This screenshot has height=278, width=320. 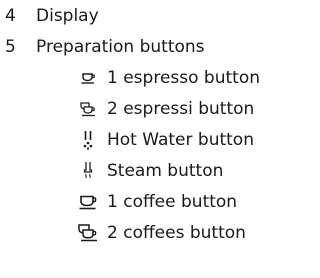 I want to click on item-label: Display, so click(x=67, y=16).